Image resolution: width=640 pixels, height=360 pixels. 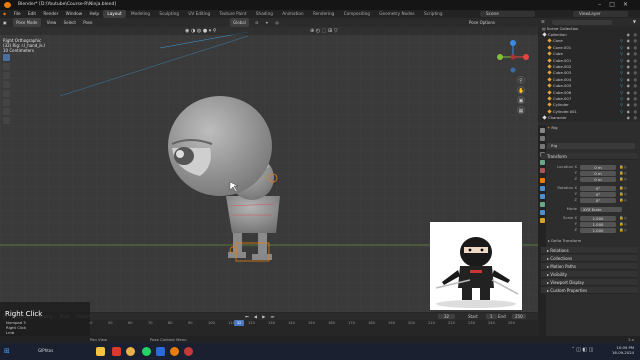 What do you see at coordinates (600, 14) in the screenshot?
I see `view-layer-selector: ViewLayer` at bounding box center [600, 14].